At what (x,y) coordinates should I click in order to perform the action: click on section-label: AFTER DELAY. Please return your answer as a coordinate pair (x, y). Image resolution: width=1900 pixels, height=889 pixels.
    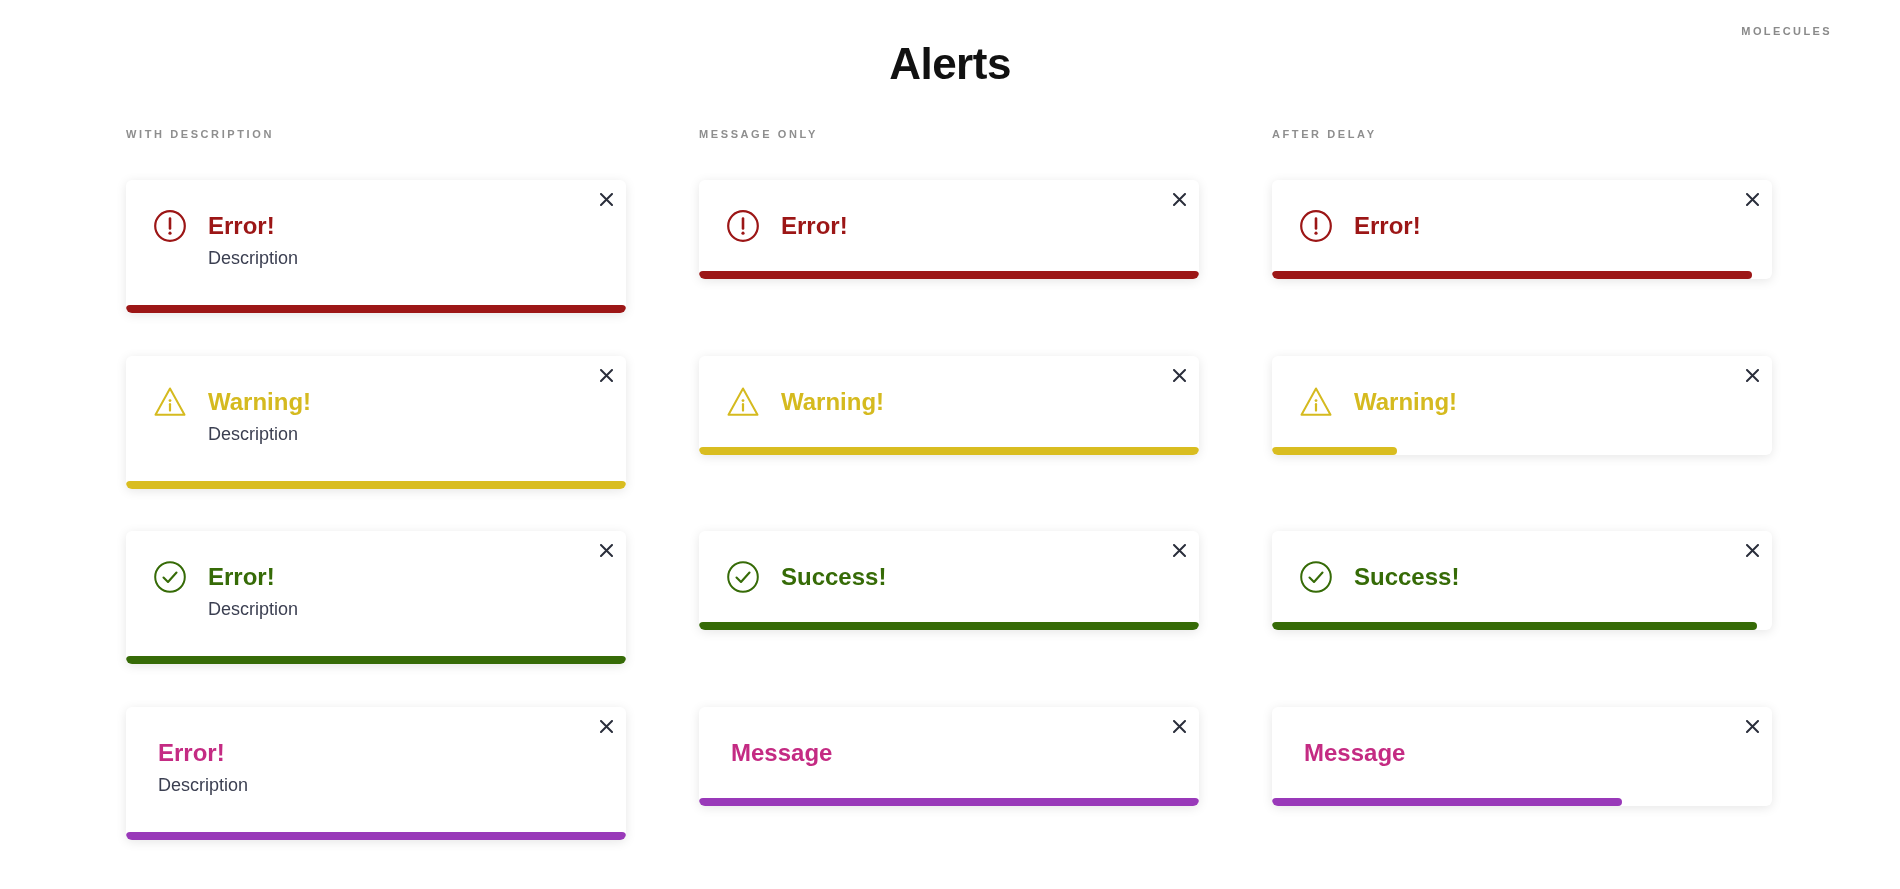
    Looking at the image, I should click on (1324, 134).